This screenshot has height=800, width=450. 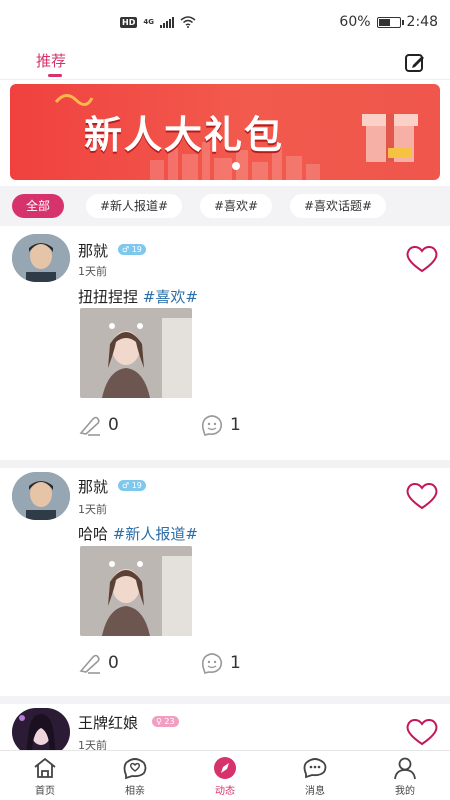 I want to click on nav-profile-label: 我的, so click(x=405, y=791).